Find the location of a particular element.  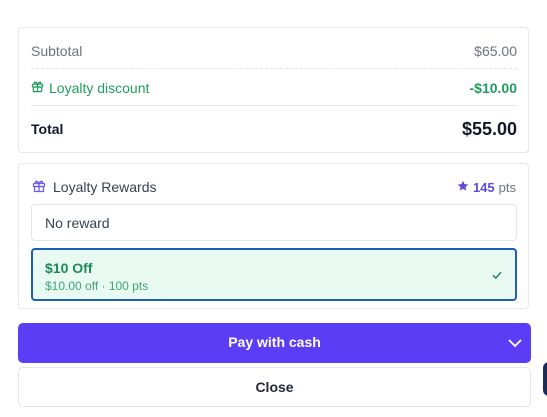

close-button: Close is located at coordinates (274, 387).